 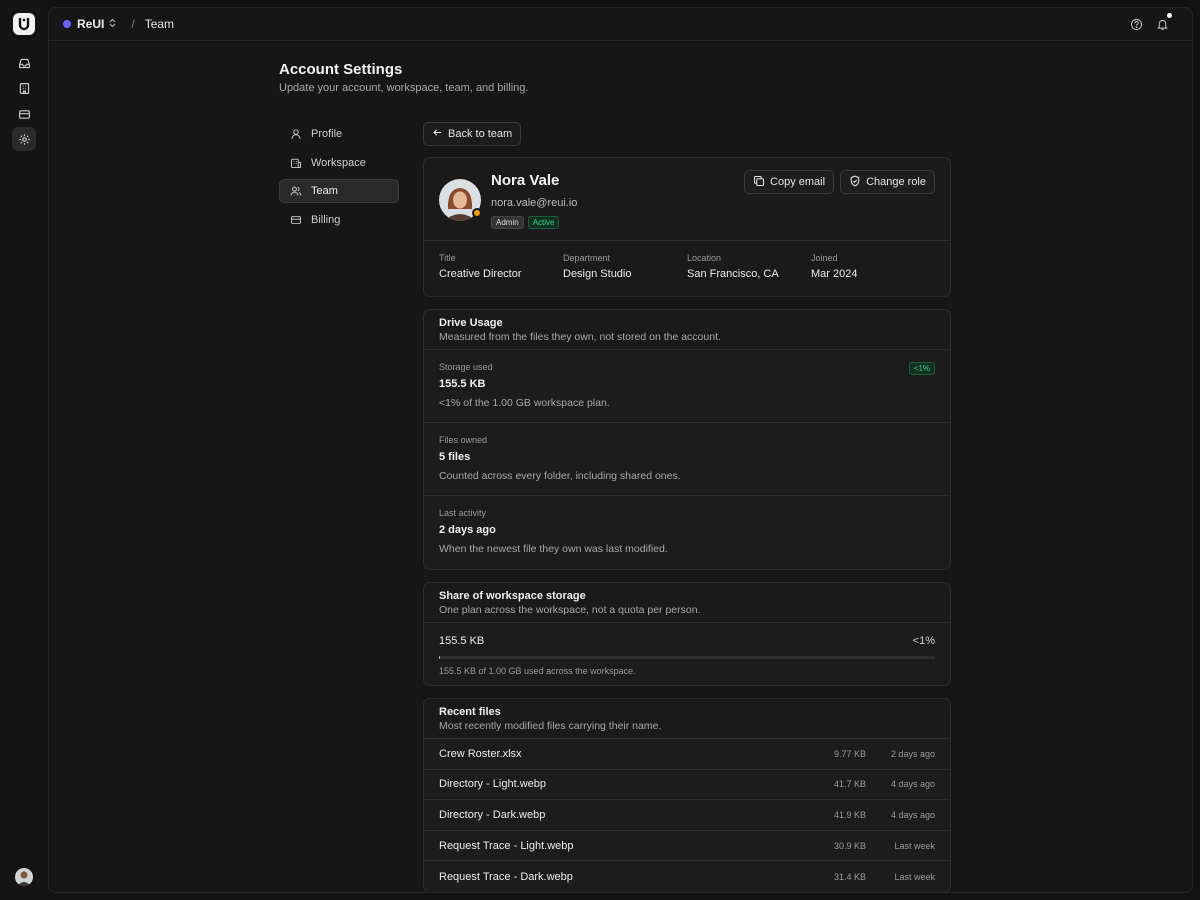 I want to click on settings-gear-icon, so click(x=24, y=139).